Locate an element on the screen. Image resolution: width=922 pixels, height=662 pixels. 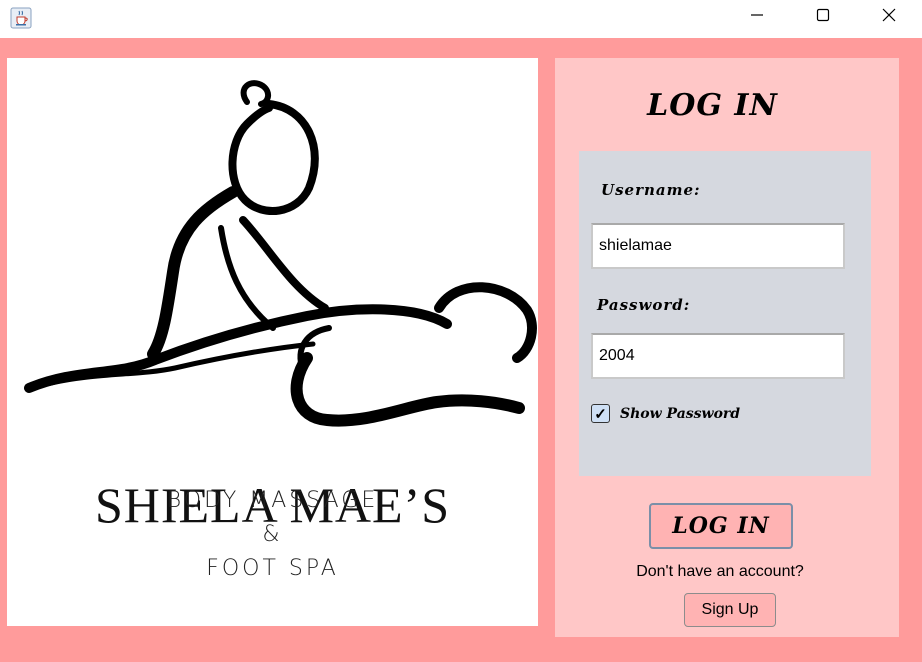
close-button is located at coordinates (889, 17).